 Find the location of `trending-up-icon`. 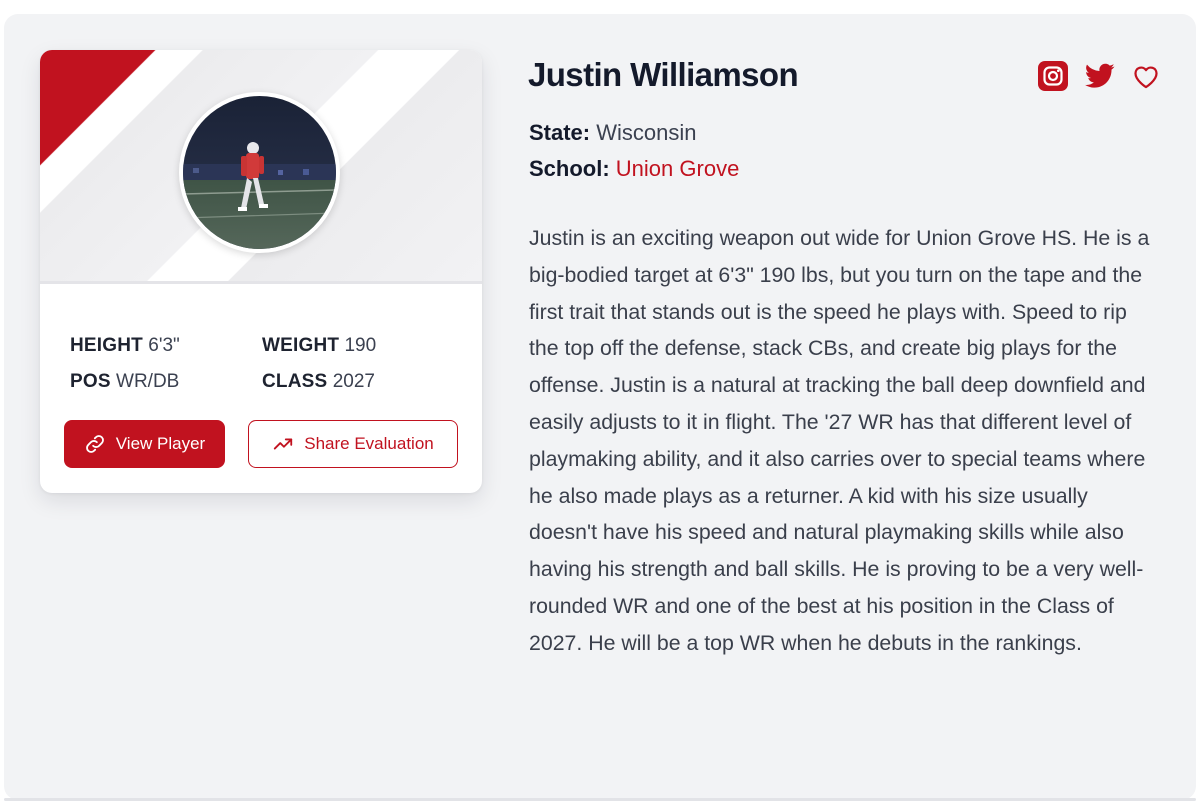

trending-up-icon is located at coordinates (283, 444).